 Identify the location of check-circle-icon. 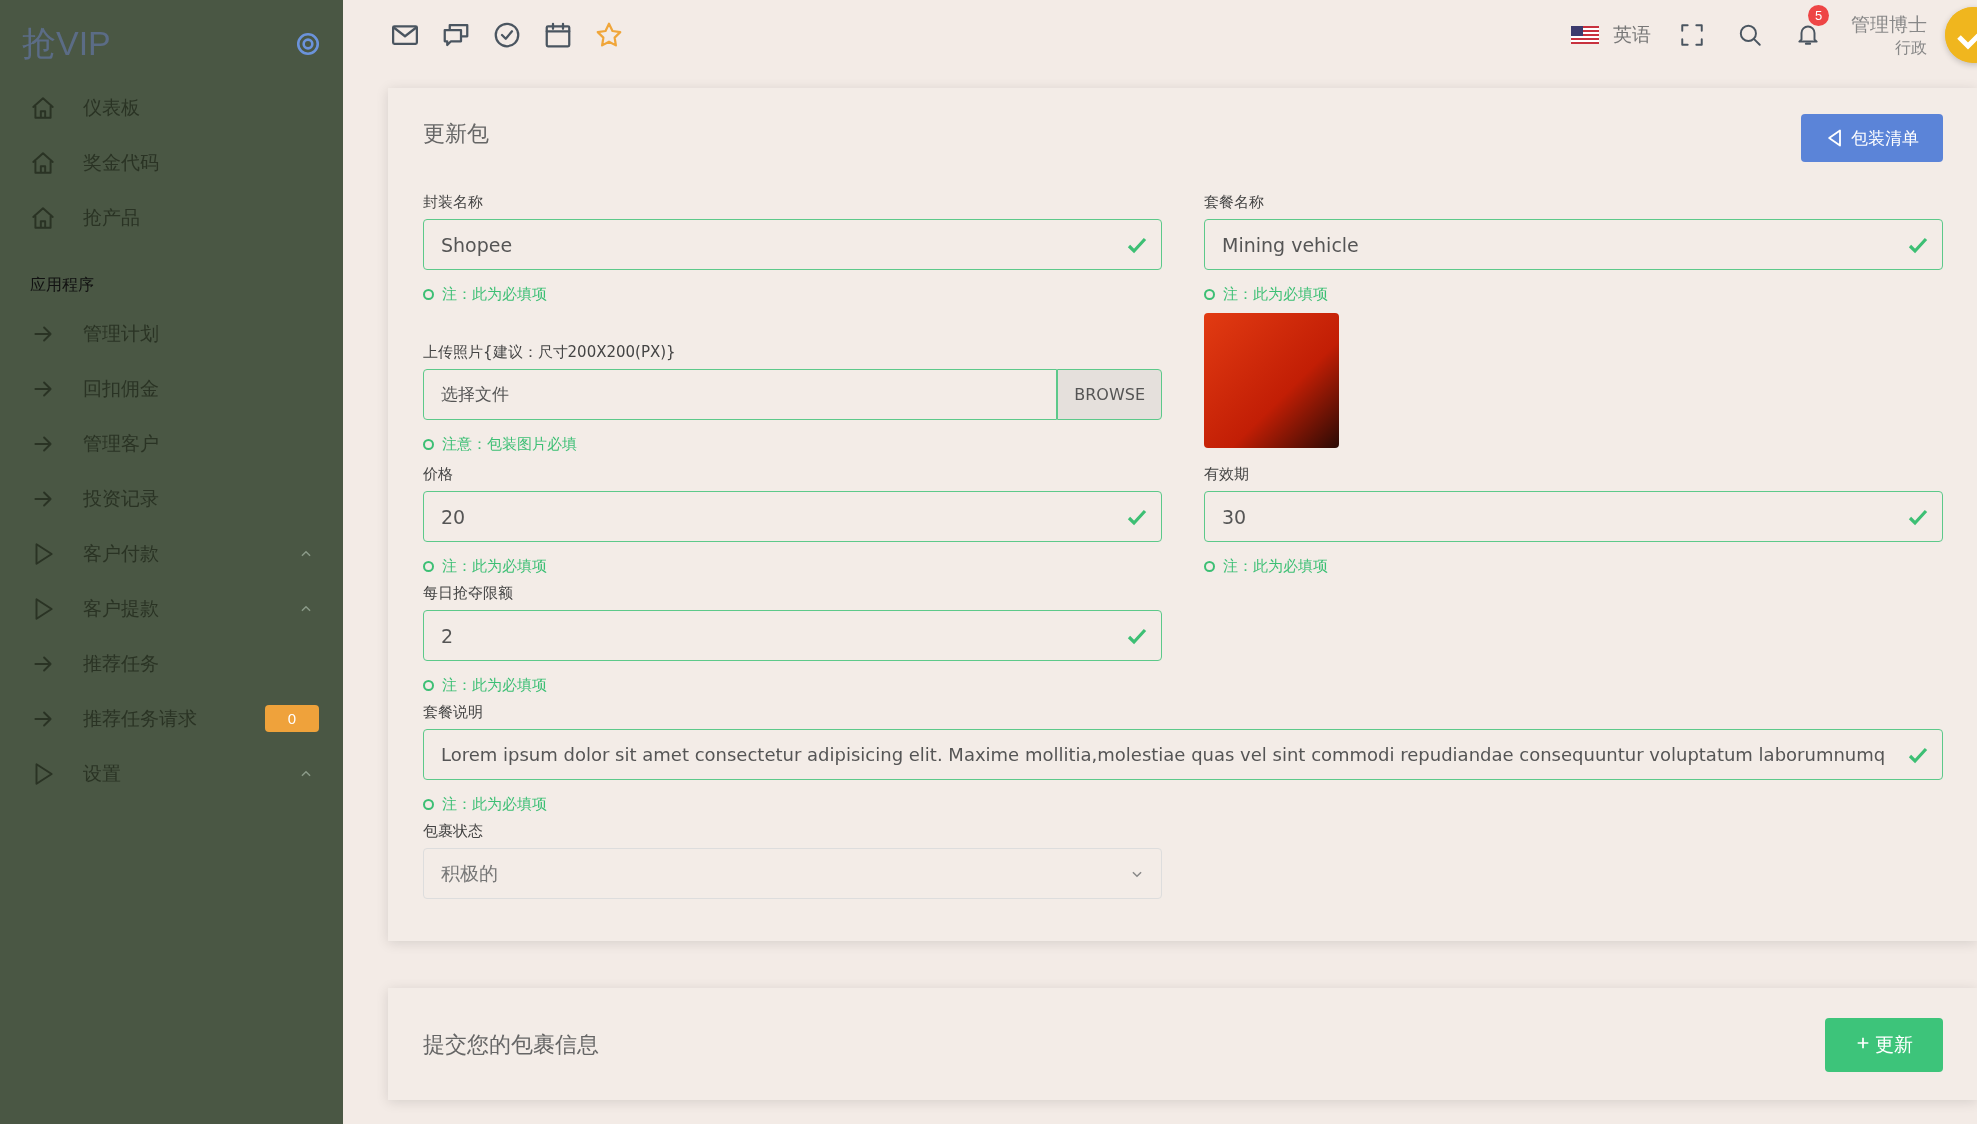
(507, 35).